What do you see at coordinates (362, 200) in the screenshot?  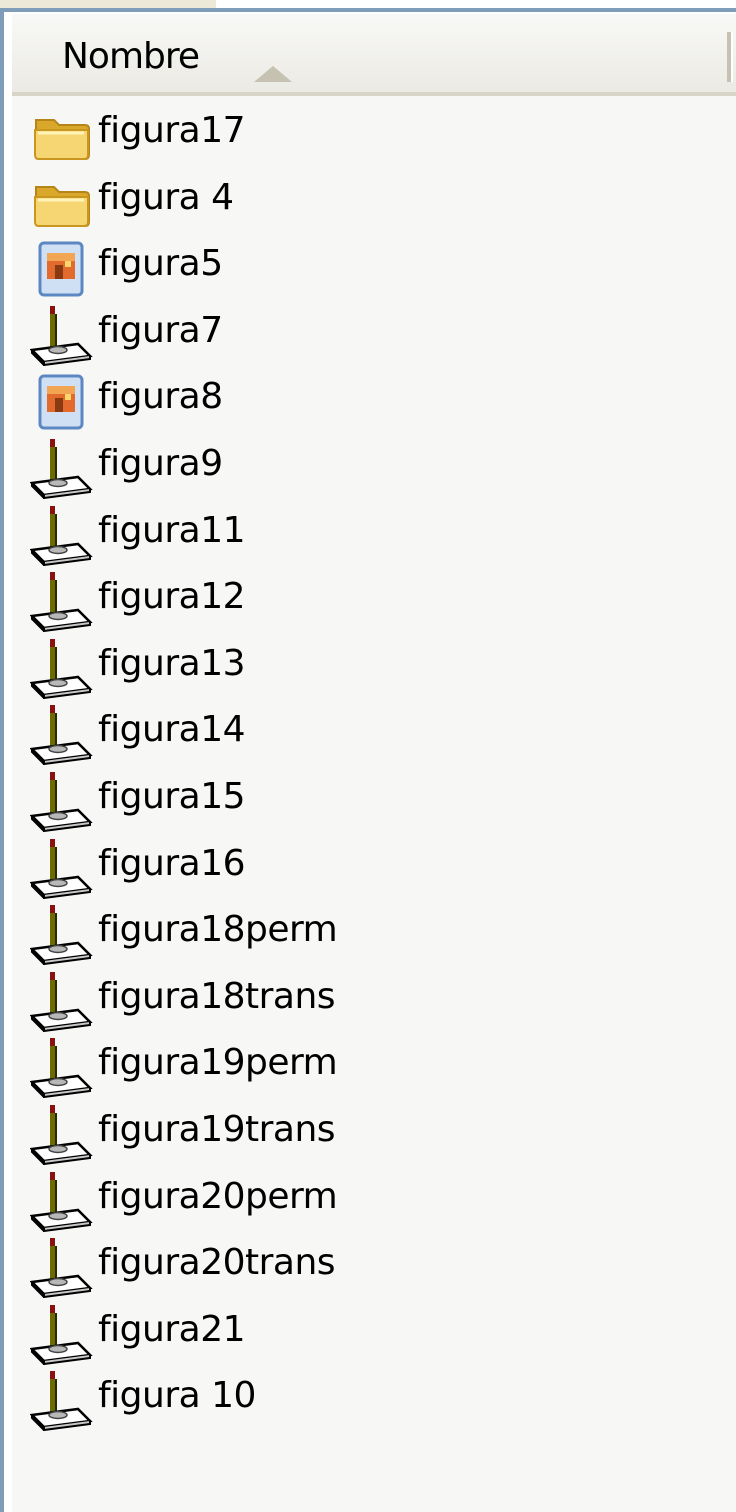 I see `file-list-item: figura 4` at bounding box center [362, 200].